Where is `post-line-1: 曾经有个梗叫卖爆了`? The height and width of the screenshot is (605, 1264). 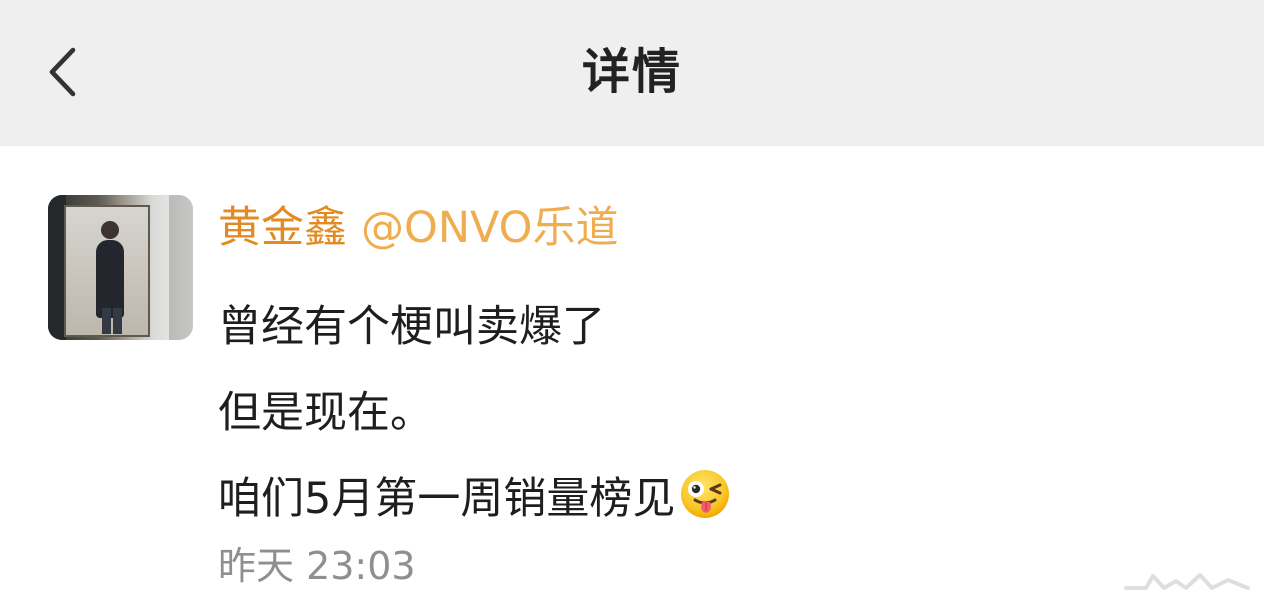
post-line-1: 曾经有个梗叫卖爆了 is located at coordinates (411, 327).